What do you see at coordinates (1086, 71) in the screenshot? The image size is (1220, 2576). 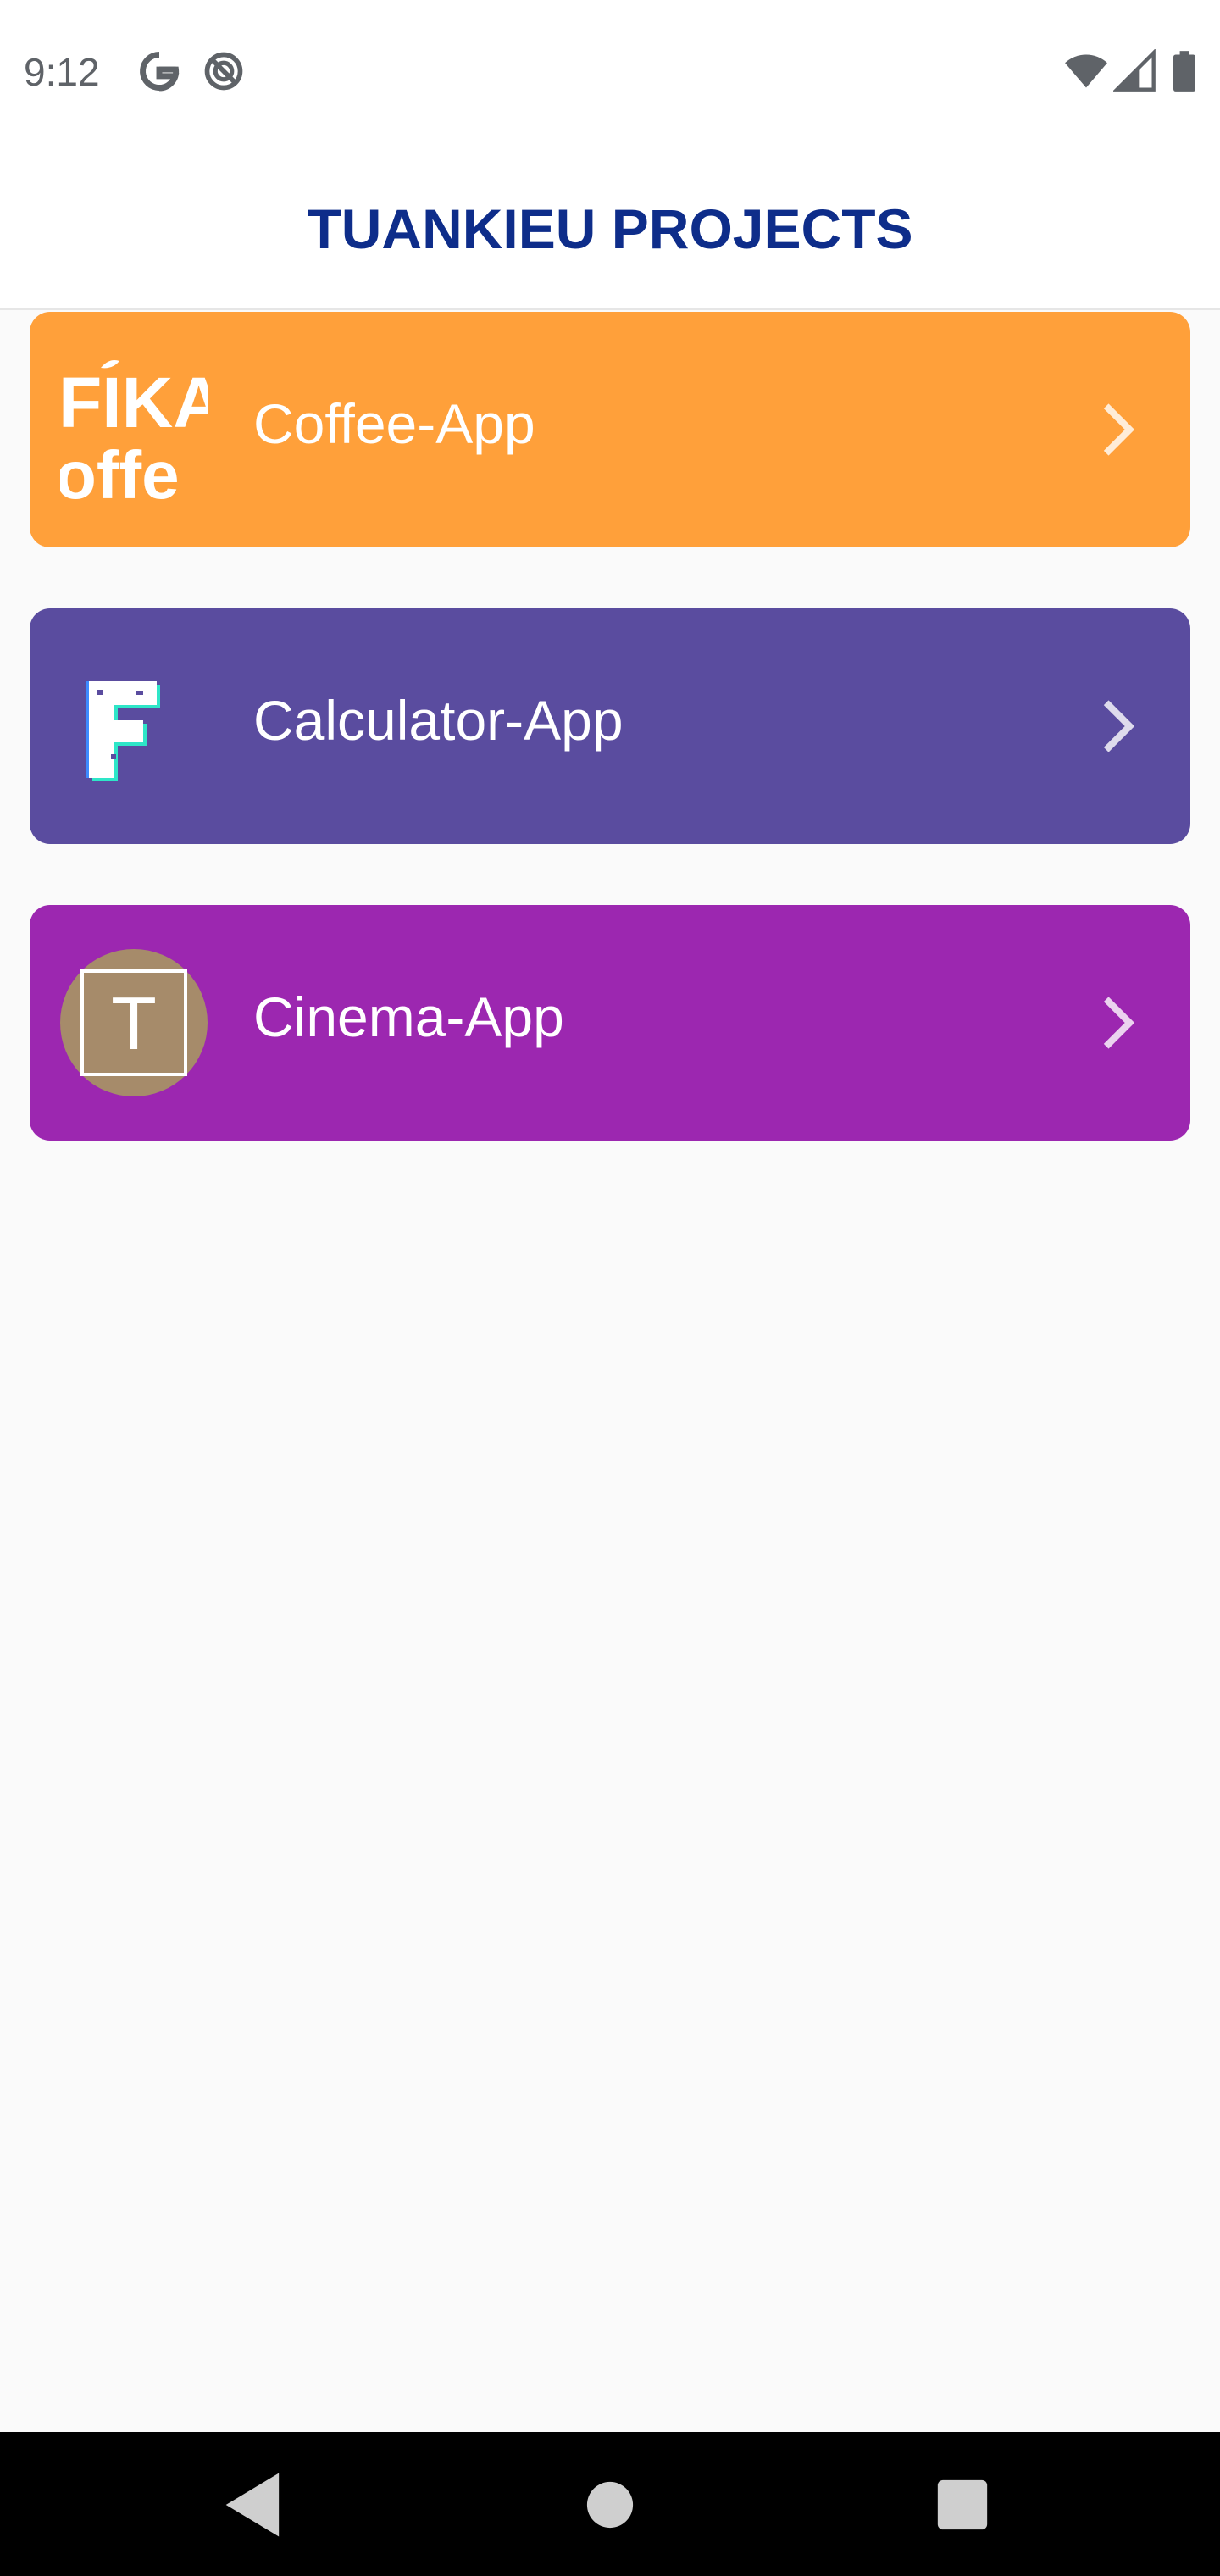 I see `wifi-icon` at bounding box center [1086, 71].